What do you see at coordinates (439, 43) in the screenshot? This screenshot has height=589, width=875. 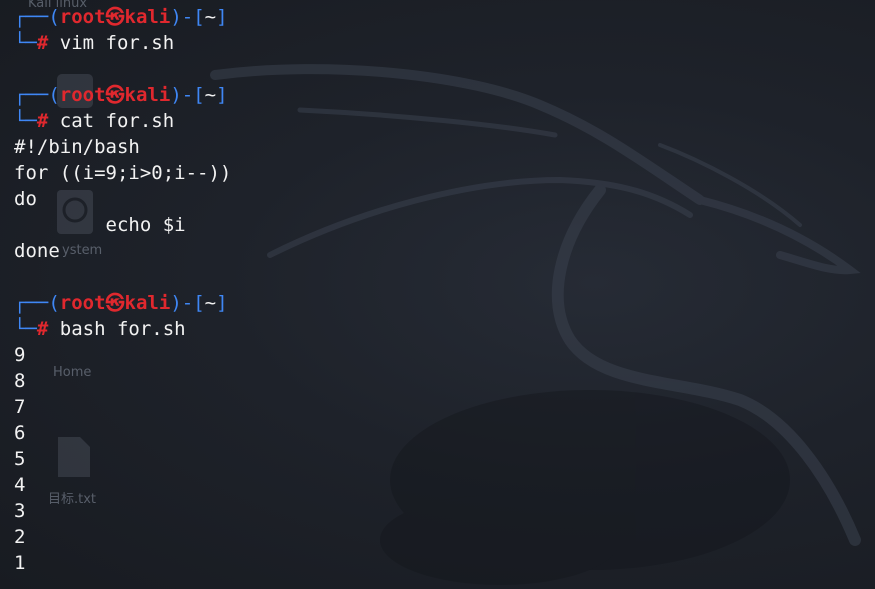 I see `command-line: └─# vim for.sh` at bounding box center [439, 43].